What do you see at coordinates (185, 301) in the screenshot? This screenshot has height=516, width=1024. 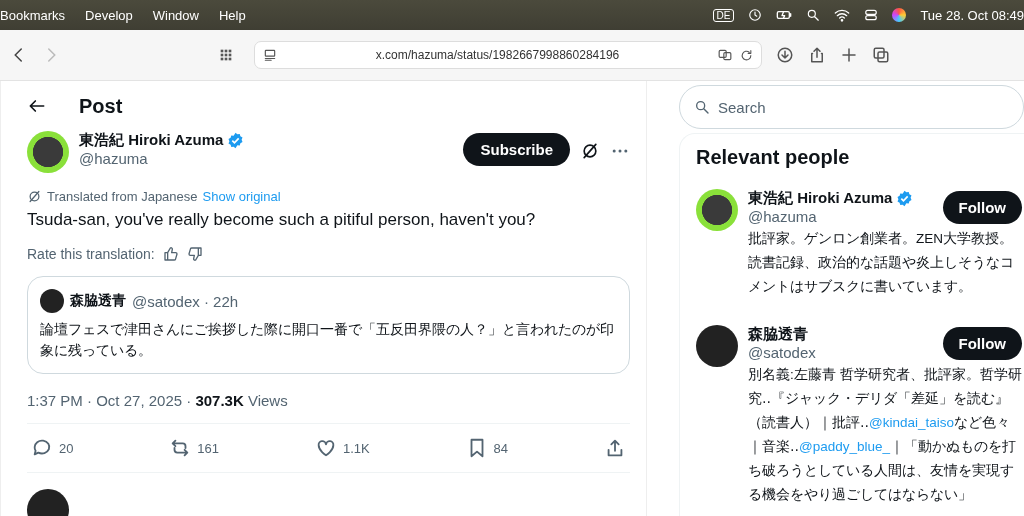 I see `quoted-handle-time: @satodex · 22h` at bounding box center [185, 301].